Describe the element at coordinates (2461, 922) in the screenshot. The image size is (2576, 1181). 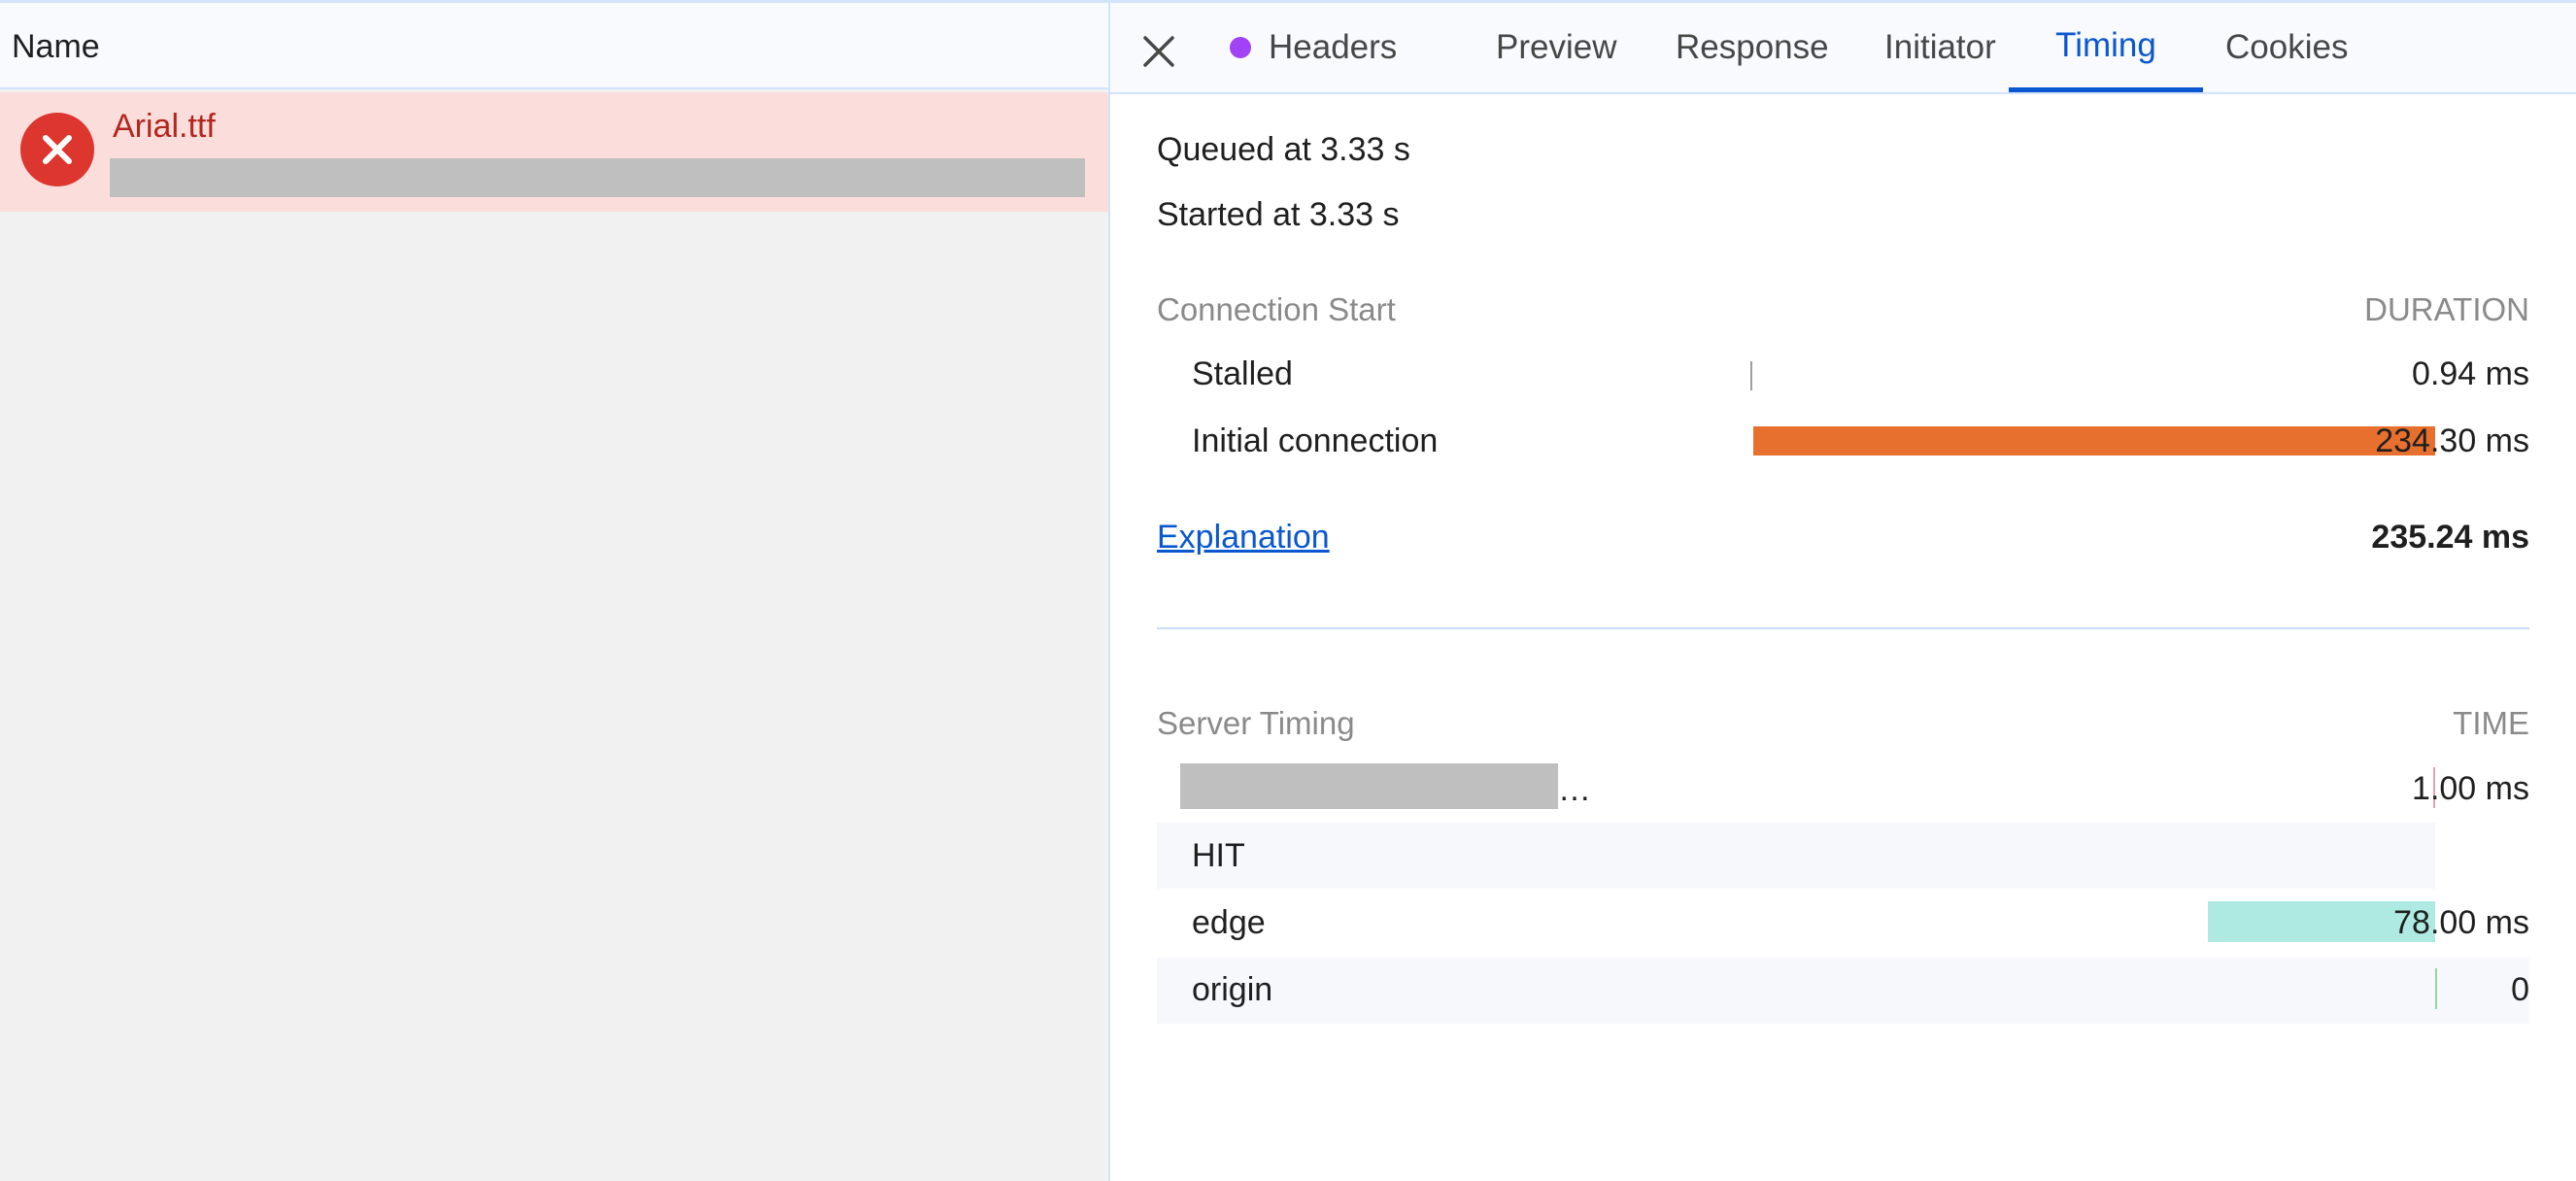
I see `server-timing-edge-value: 78.00 ms` at that location.